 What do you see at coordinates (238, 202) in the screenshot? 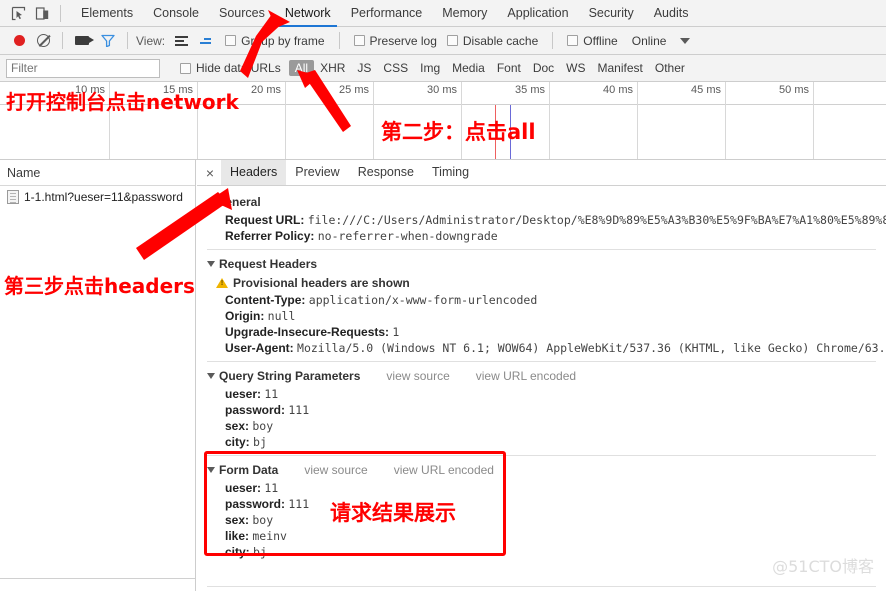
I see `section-general-label: General` at bounding box center [238, 202].